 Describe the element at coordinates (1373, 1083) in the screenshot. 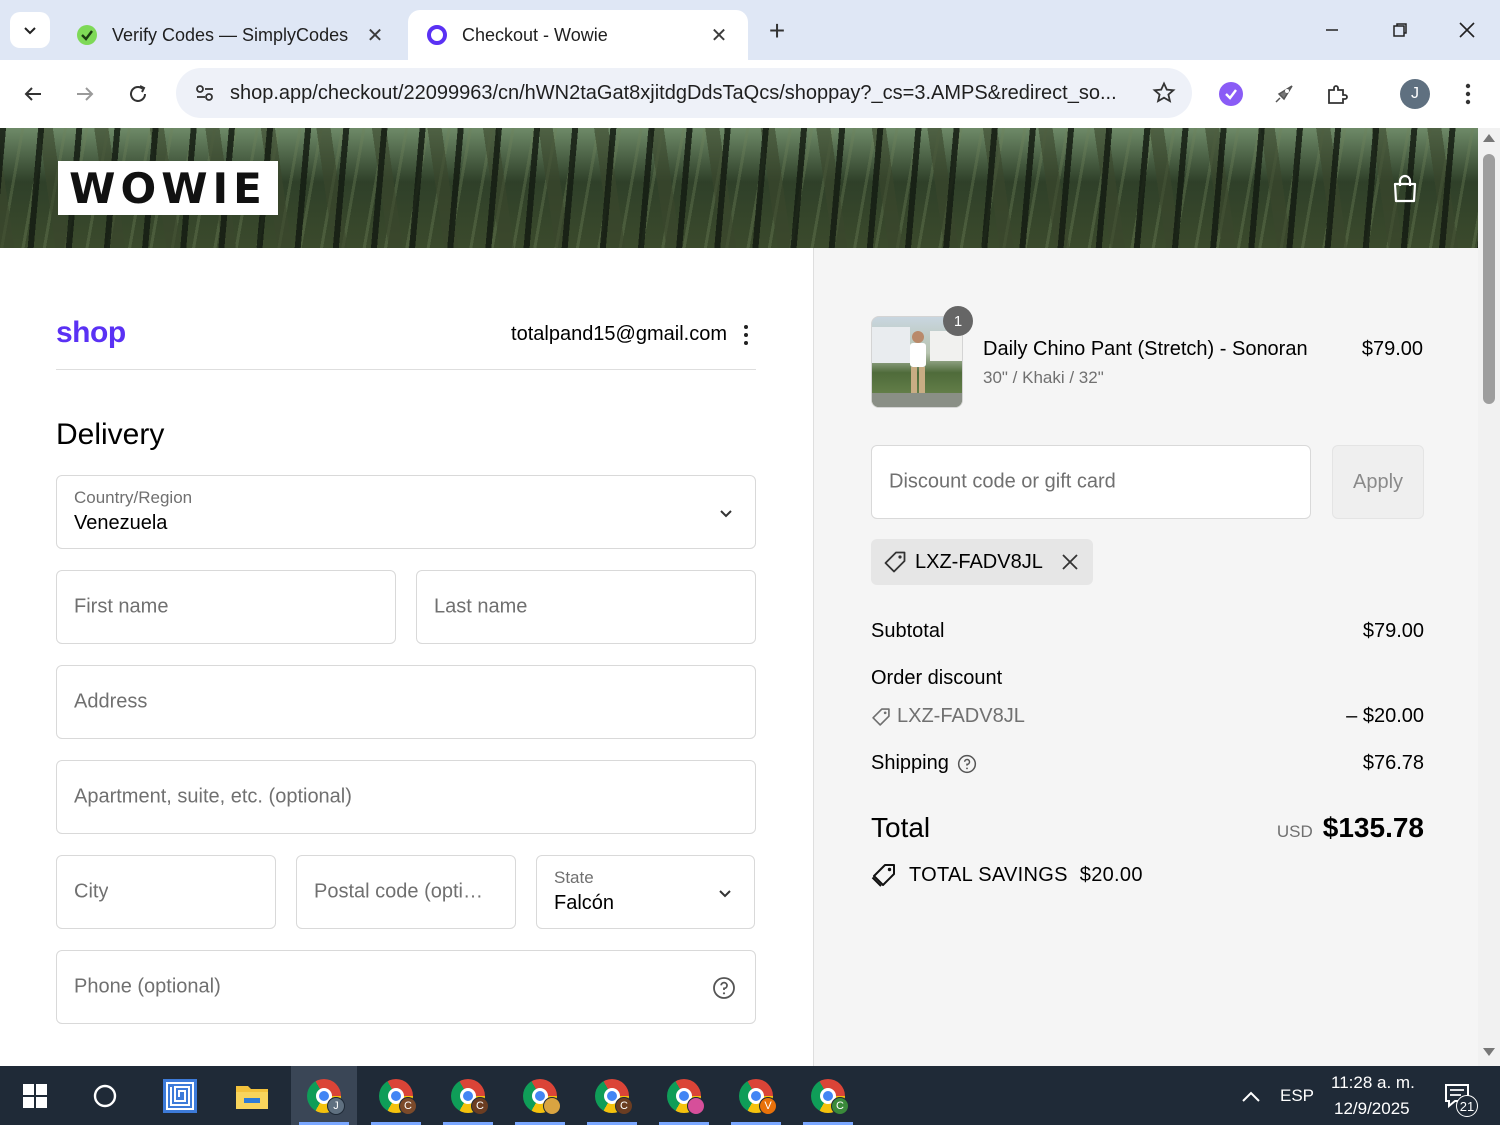

I see `clock-time: 11:28 a. m.` at that location.